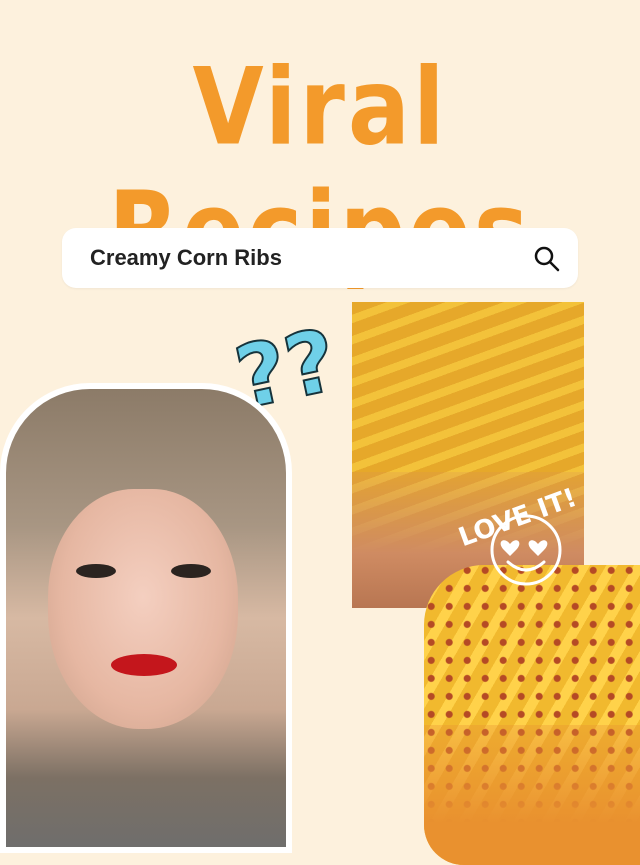 The height and width of the screenshot is (865, 640). Describe the element at coordinates (547, 259) in the screenshot. I see `search-icon` at that location.